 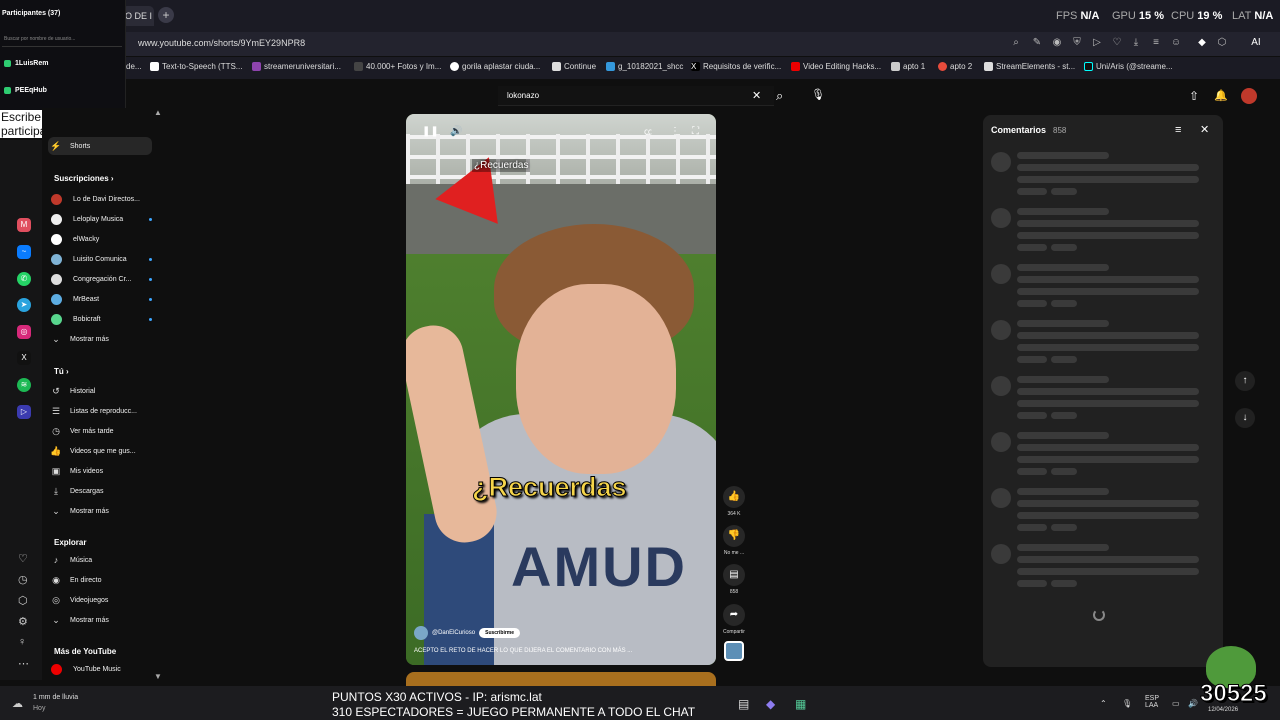 What do you see at coordinates (24, 332) in the screenshot?
I see `instagram-icon: ◎` at bounding box center [24, 332].